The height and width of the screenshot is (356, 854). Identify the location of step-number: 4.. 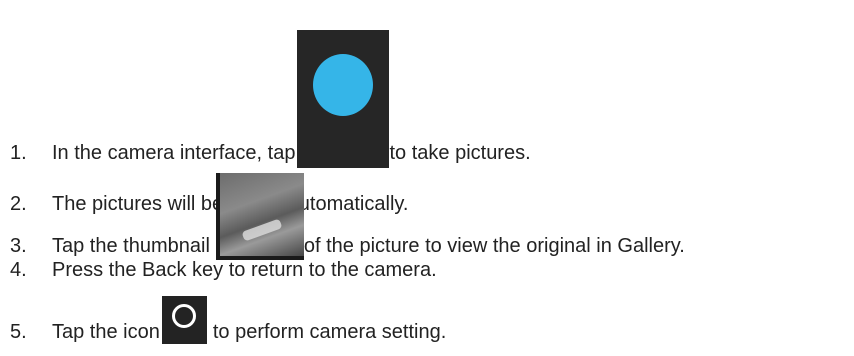
(18, 270).